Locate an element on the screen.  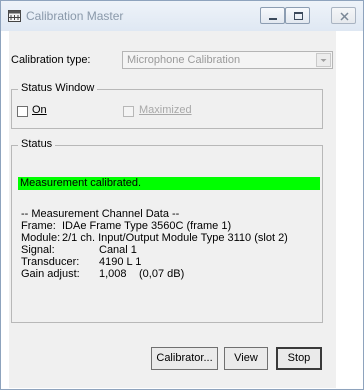
window-title: Calibration Master is located at coordinates (75, 16).